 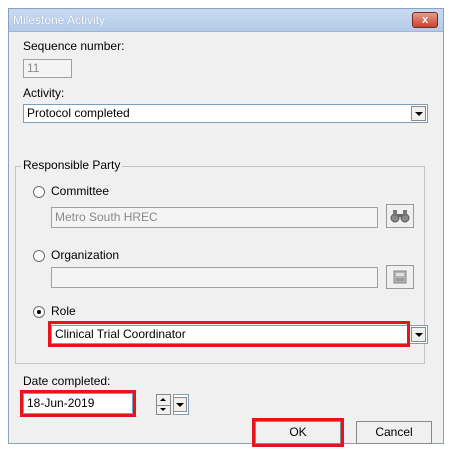 I want to click on binoculars-icon, so click(x=400, y=216).